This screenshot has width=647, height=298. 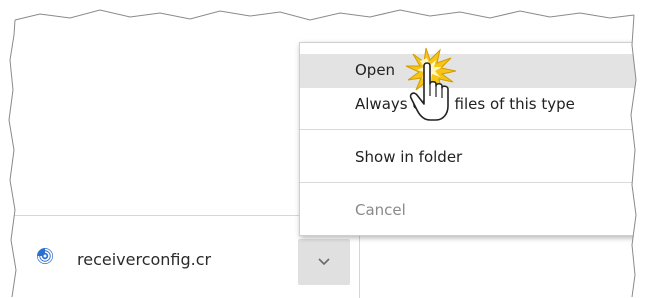 I want to click on menu-item-open-label: Open, so click(x=375, y=70).